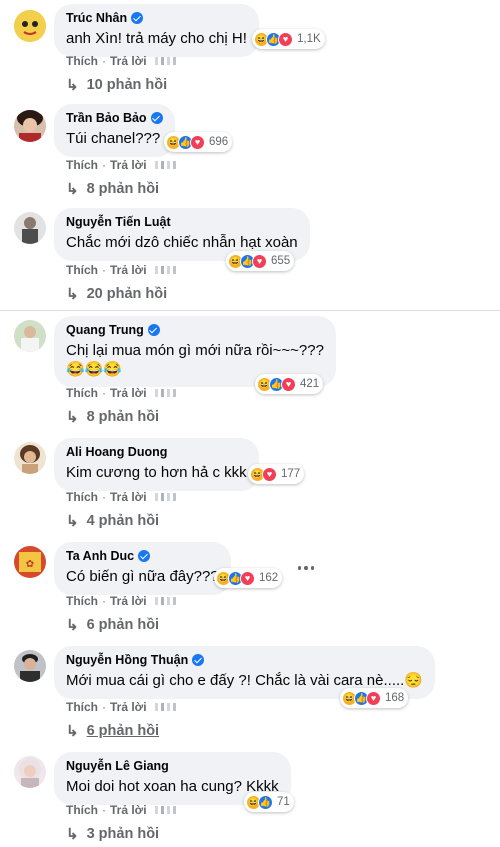 Image resolution: width=500 pixels, height=847 pixels. I want to click on replies-count: 8 phản hồi, so click(123, 417).